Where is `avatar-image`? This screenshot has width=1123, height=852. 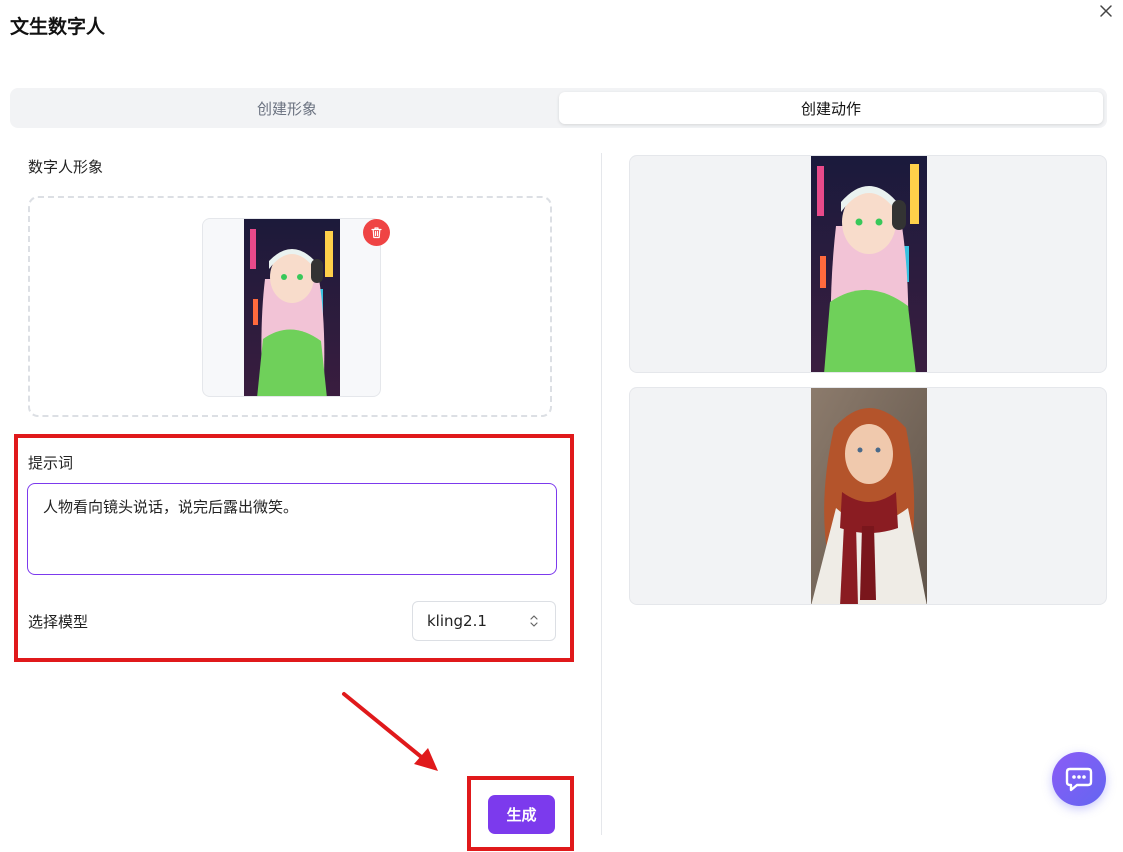
avatar-image is located at coordinates (292, 307).